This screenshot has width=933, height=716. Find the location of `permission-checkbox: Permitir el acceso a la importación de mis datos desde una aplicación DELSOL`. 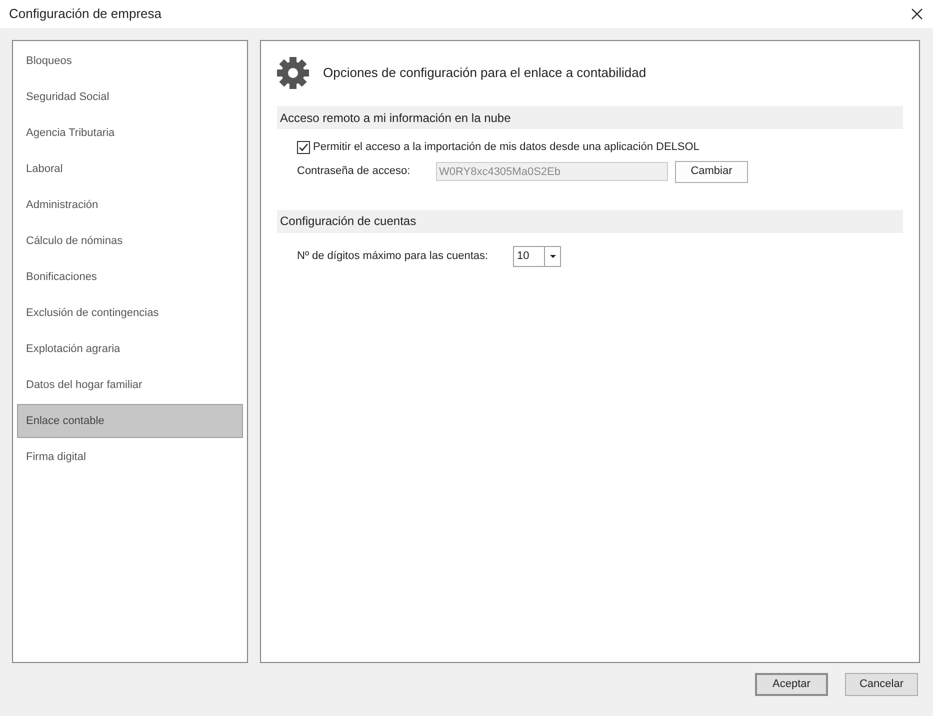

permission-checkbox: Permitir el acceso a la importación de mis datos desde una aplicación DELSOL is located at coordinates (600, 147).